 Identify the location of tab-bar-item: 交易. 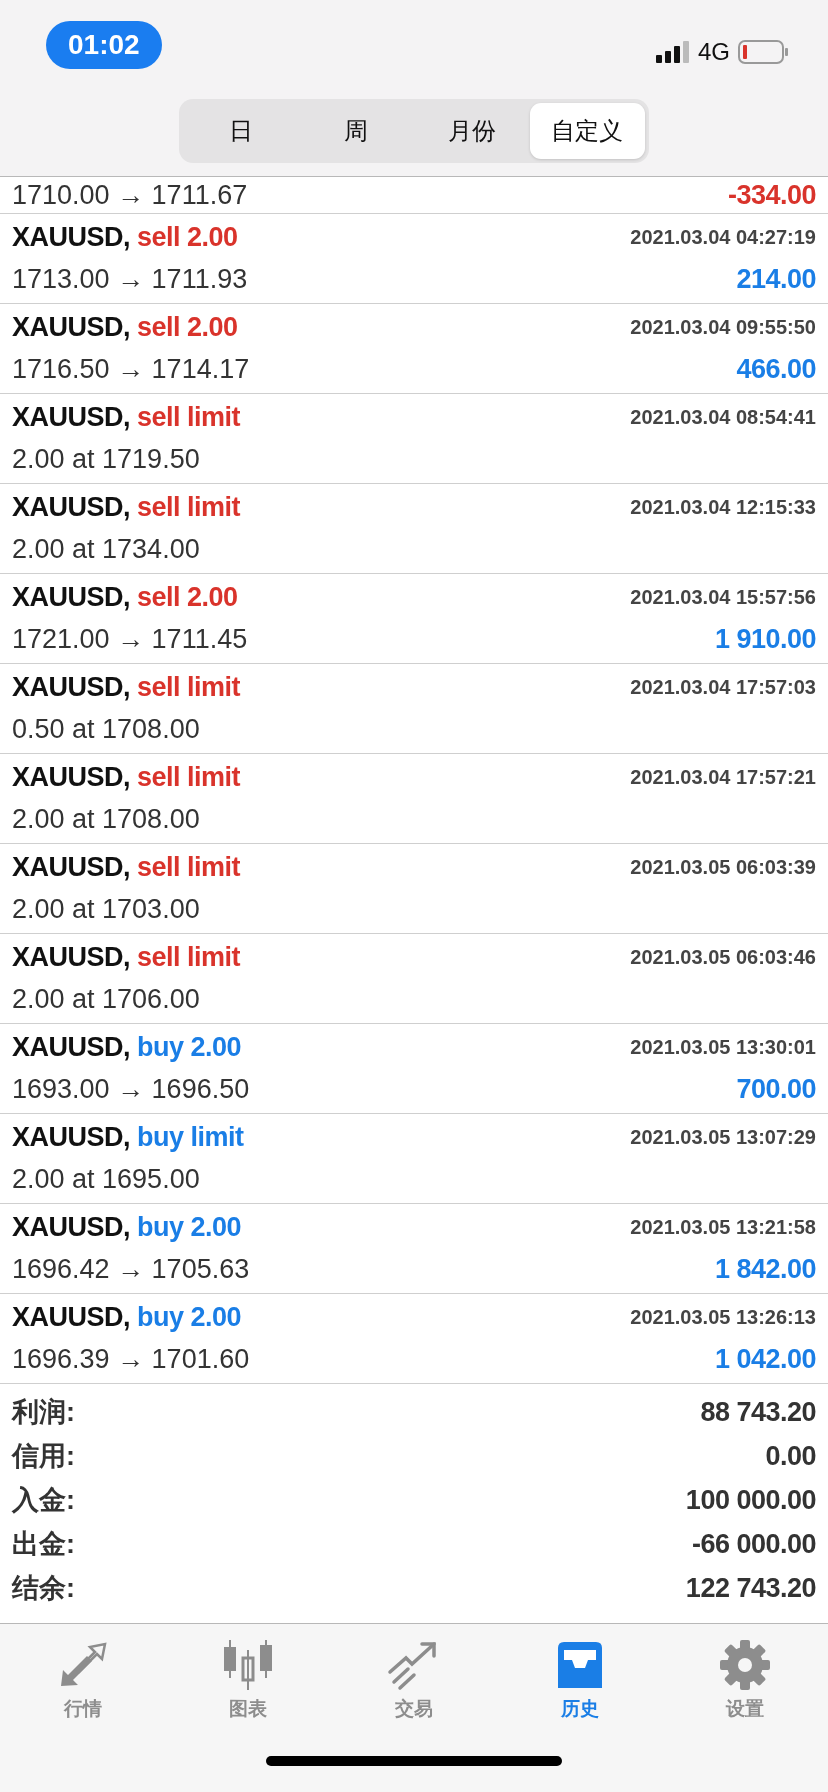
(414, 1680).